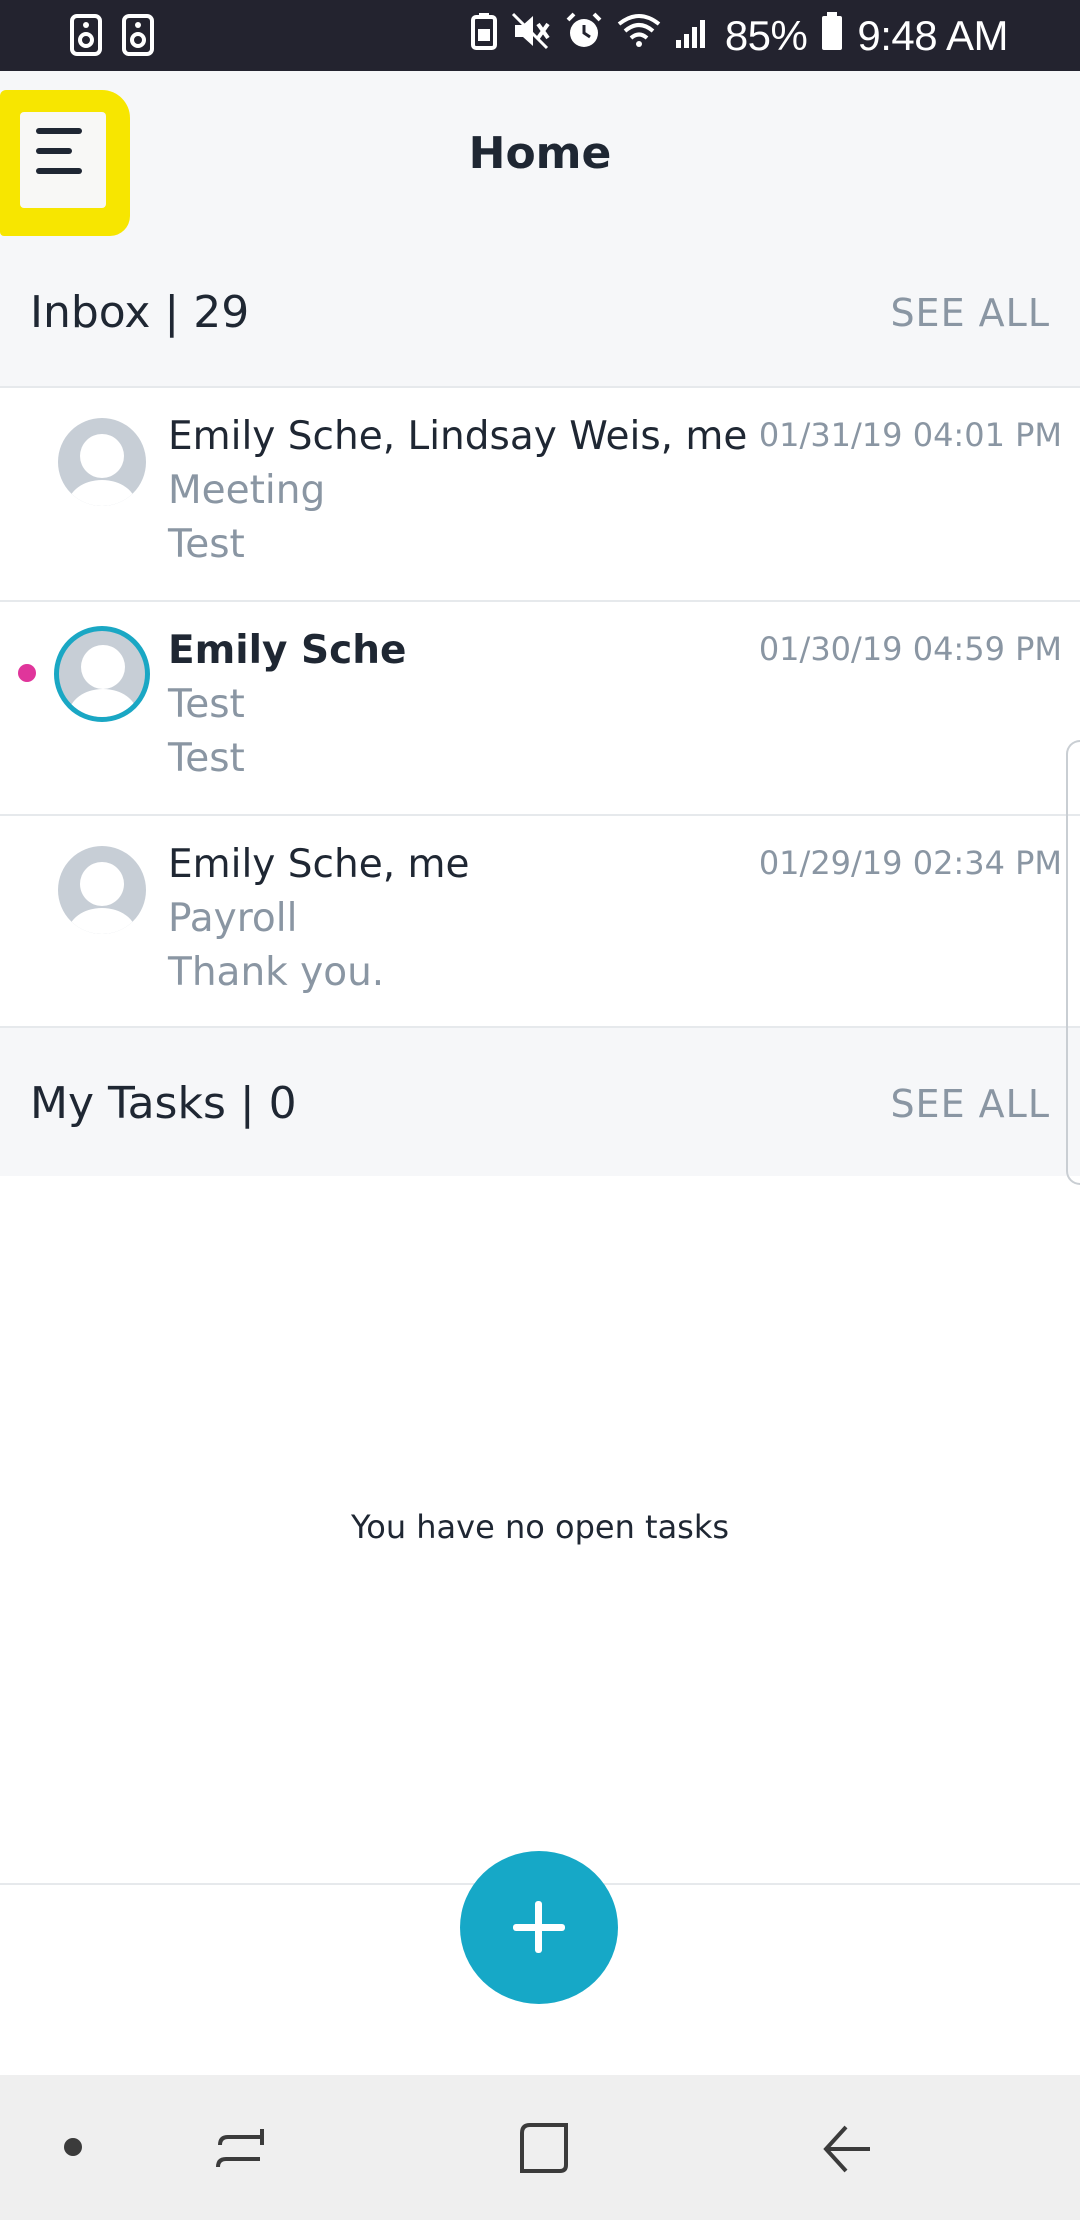  Describe the element at coordinates (910, 649) in the screenshot. I see `message-timestamp: 01/30/19 04:59 PM` at that location.